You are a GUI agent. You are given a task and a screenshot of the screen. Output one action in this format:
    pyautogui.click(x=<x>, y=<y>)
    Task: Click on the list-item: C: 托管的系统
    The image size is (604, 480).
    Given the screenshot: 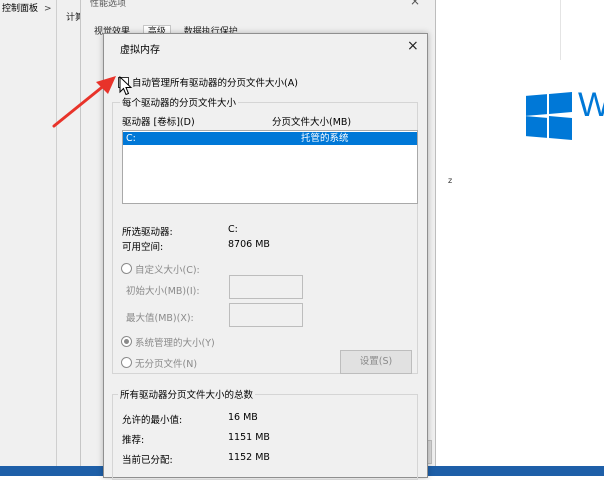 What is the action you would take?
    pyautogui.click(x=270, y=138)
    